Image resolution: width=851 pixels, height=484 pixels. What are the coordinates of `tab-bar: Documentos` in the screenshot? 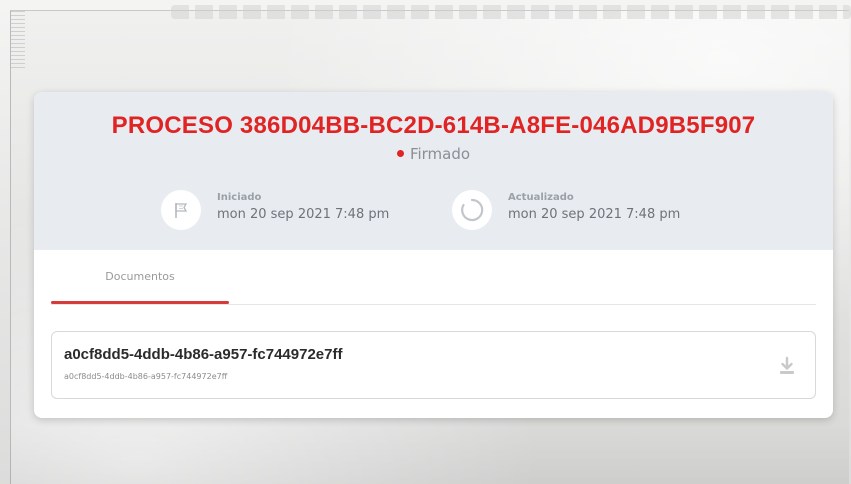 It's located at (433, 284).